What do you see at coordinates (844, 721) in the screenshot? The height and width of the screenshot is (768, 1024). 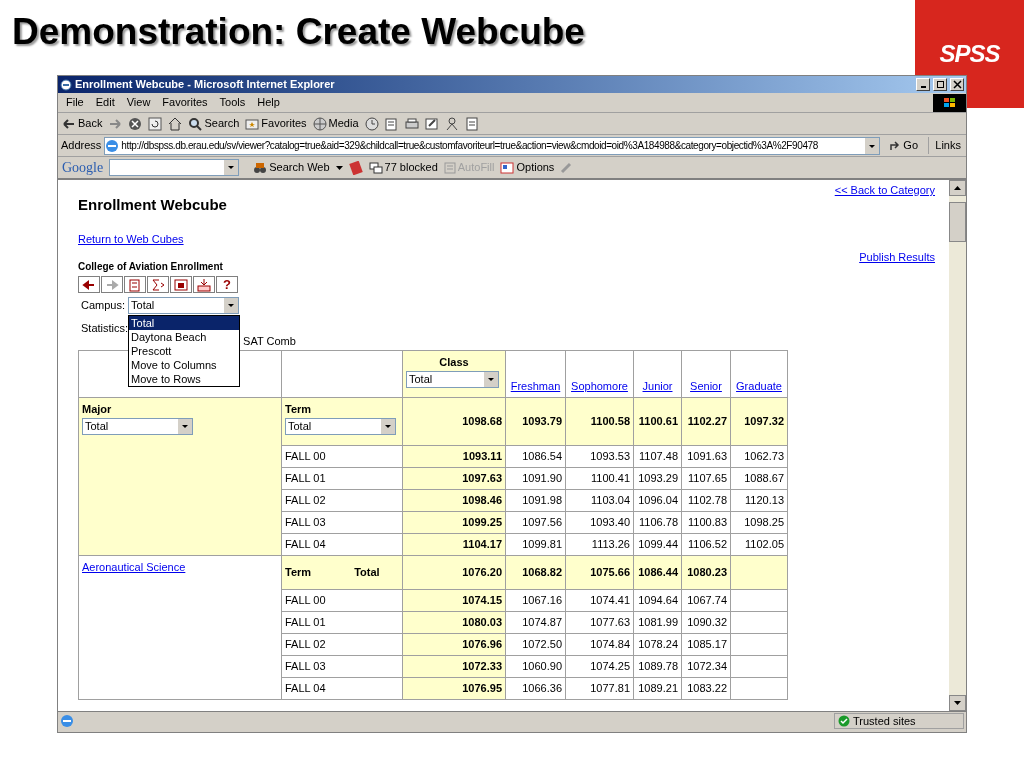 I see `check-icon` at bounding box center [844, 721].